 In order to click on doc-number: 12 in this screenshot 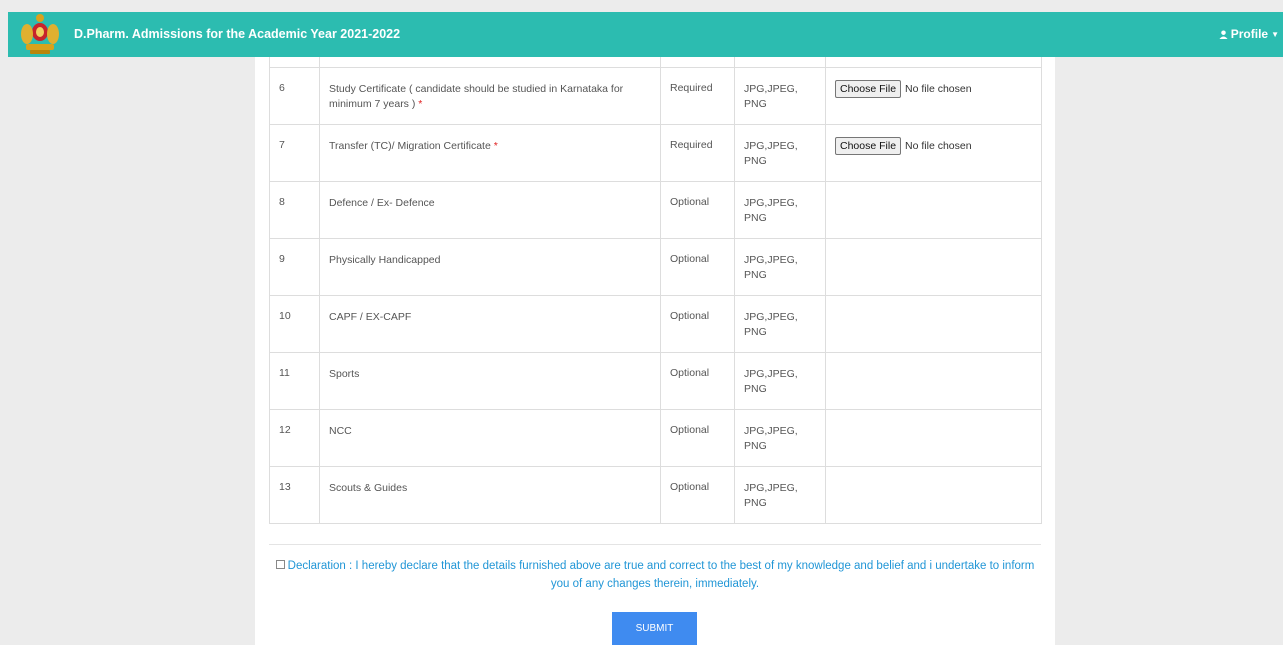, I will do `click(294, 438)`.